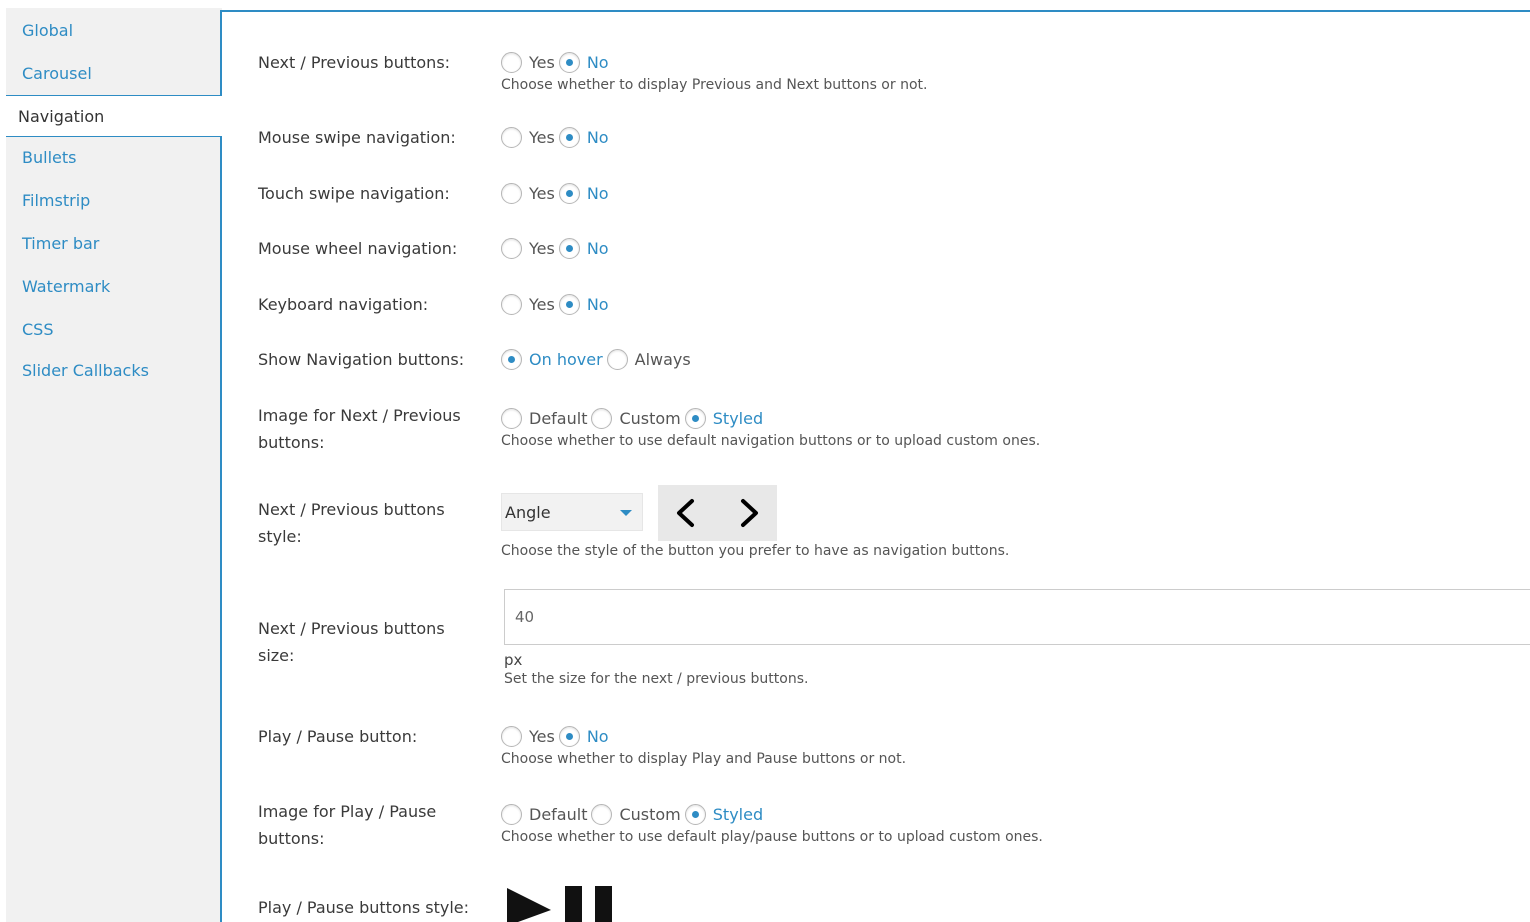 The height and width of the screenshot is (922, 1530). What do you see at coordinates (552, 359) in the screenshot?
I see `radio-on-hover: On hover` at bounding box center [552, 359].